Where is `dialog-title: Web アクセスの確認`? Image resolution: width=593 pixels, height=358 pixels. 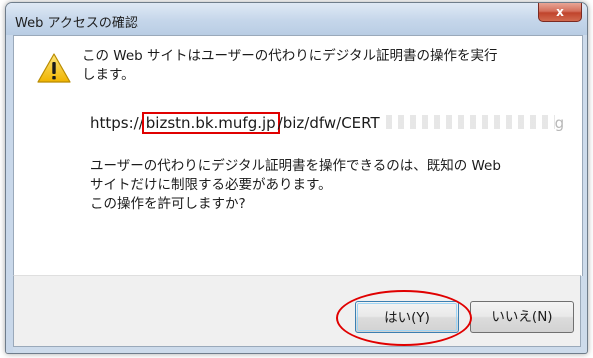
dialog-title: Web アクセスの確認 is located at coordinates (76, 23).